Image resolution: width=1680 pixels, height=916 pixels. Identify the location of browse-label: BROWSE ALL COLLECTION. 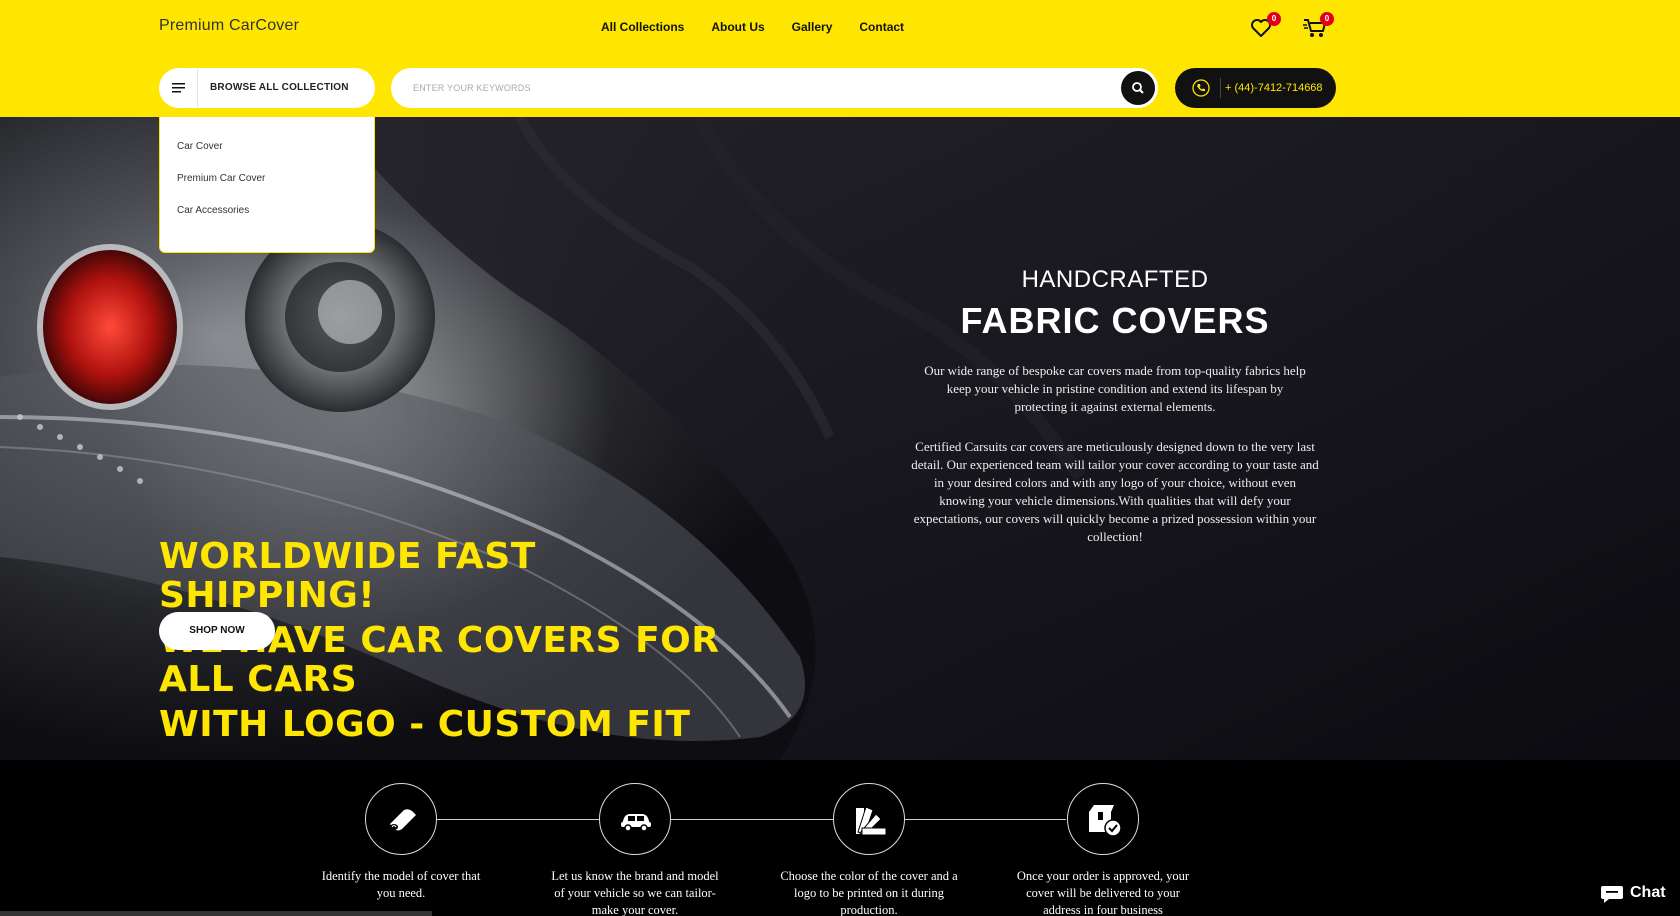
(279, 87).